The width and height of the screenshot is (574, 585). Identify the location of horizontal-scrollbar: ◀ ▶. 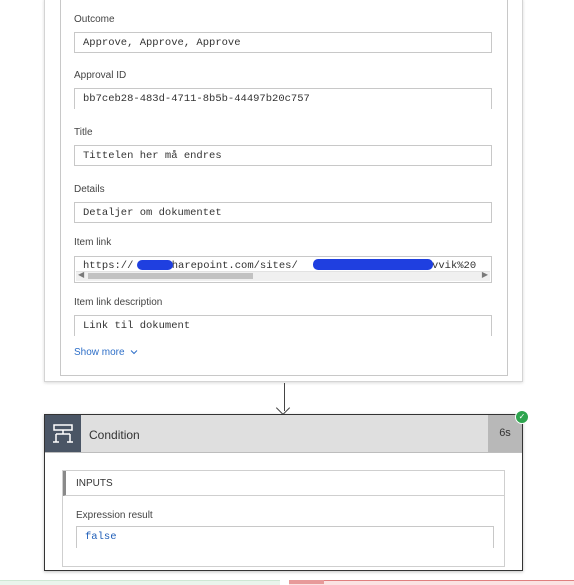
(283, 276).